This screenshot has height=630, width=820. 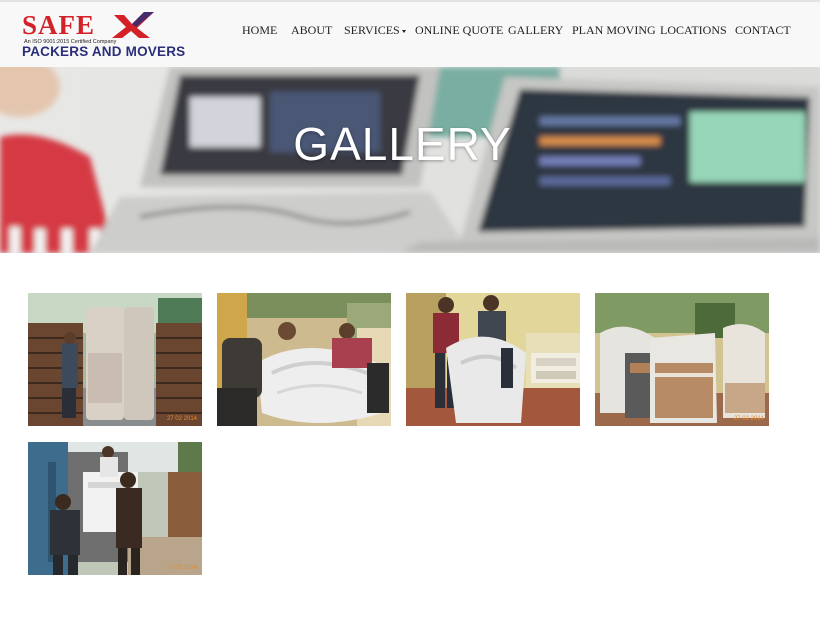 I want to click on logo-subtitle: PACKERS AND MOVERS, so click(x=104, y=51).